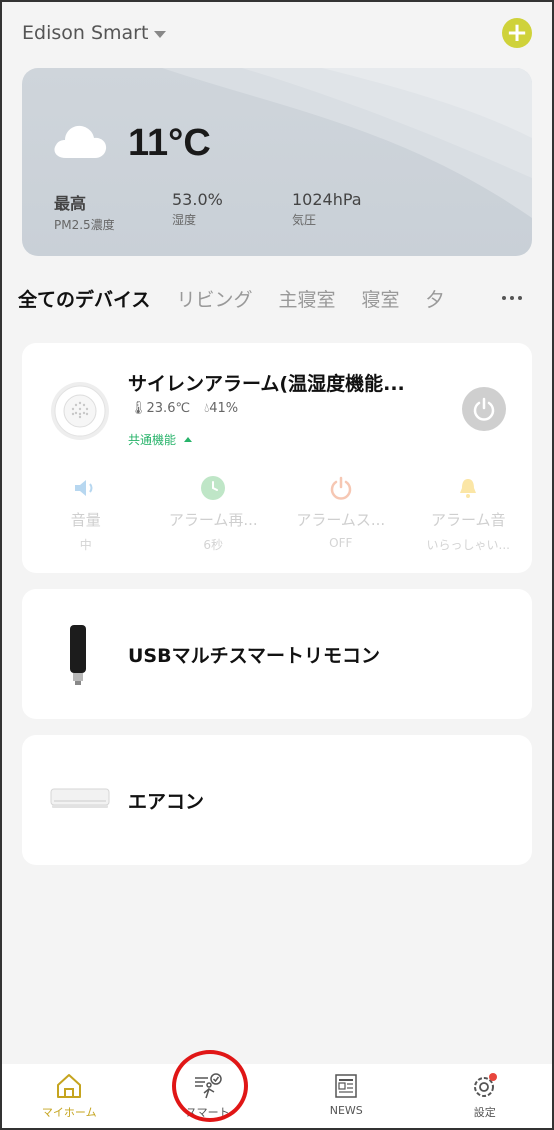 The width and height of the screenshot is (554, 1130). Describe the element at coordinates (477, 298) in the screenshot. I see `tabs-fade` at that location.